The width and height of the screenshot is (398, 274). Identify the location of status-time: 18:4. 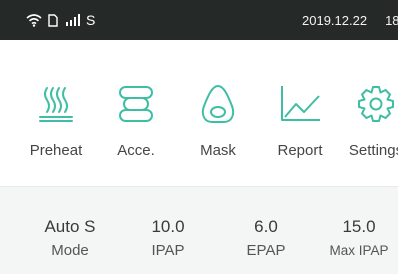
(391, 20).